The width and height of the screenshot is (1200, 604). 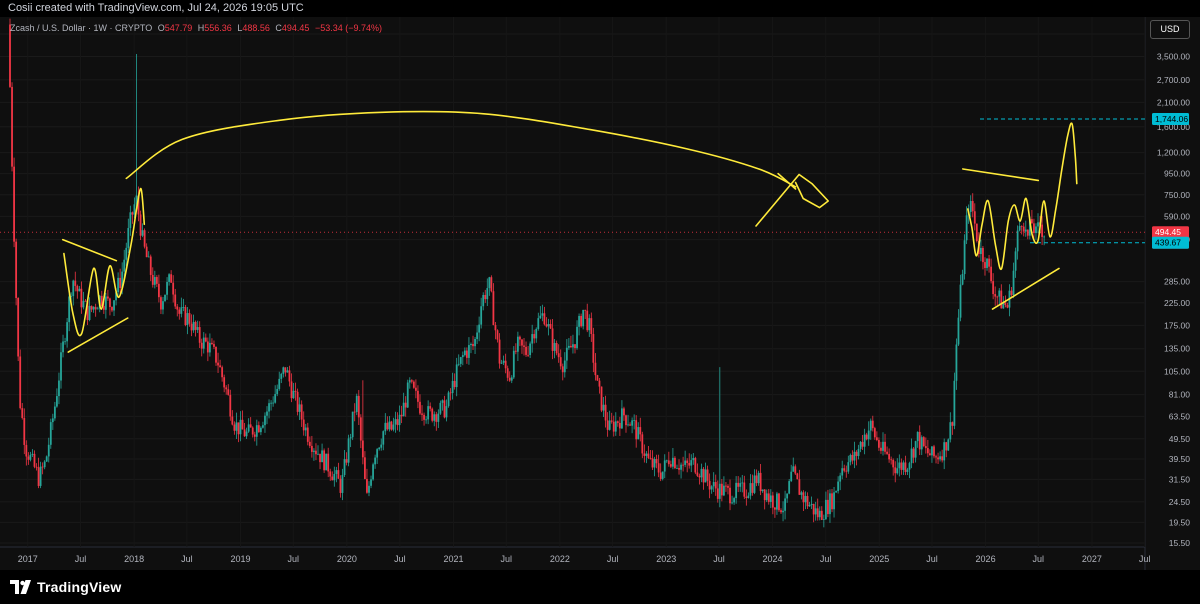 What do you see at coordinates (986, 559) in the screenshot?
I see `time-tick-label: 2026` at bounding box center [986, 559].